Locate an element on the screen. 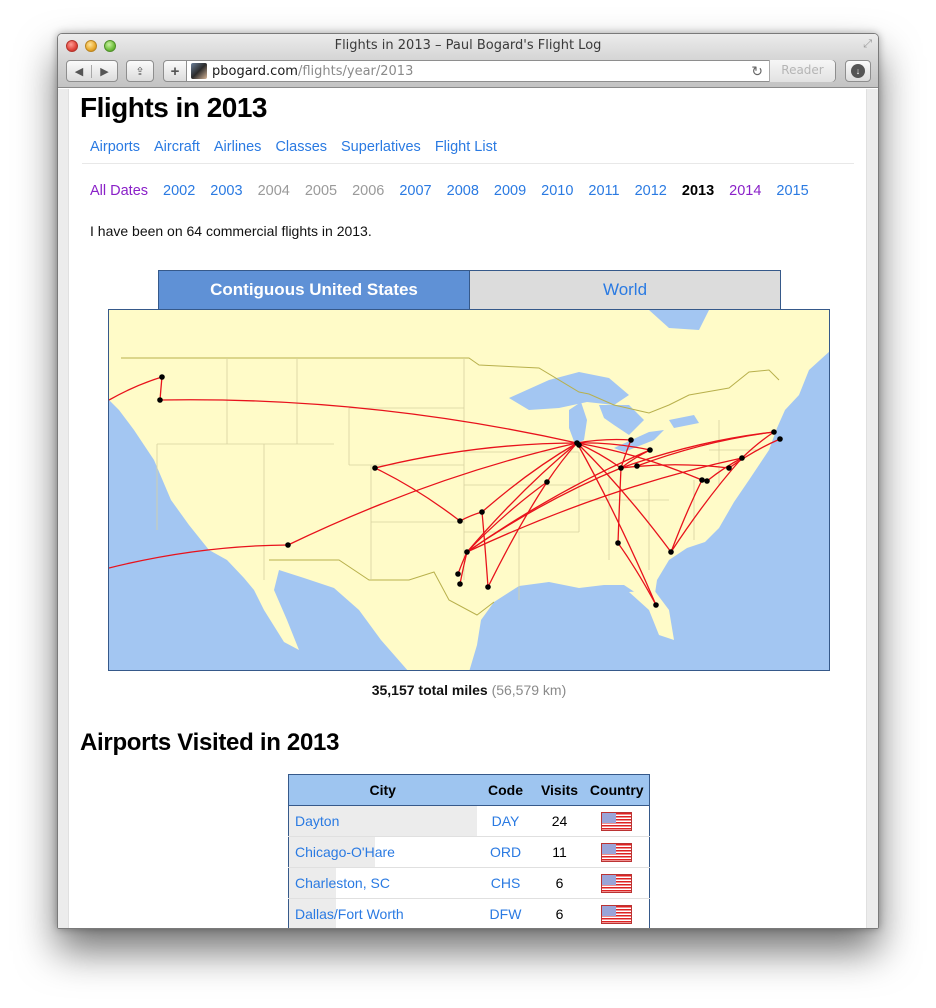 The width and height of the screenshot is (936, 1008). col-city: City is located at coordinates (382, 790).